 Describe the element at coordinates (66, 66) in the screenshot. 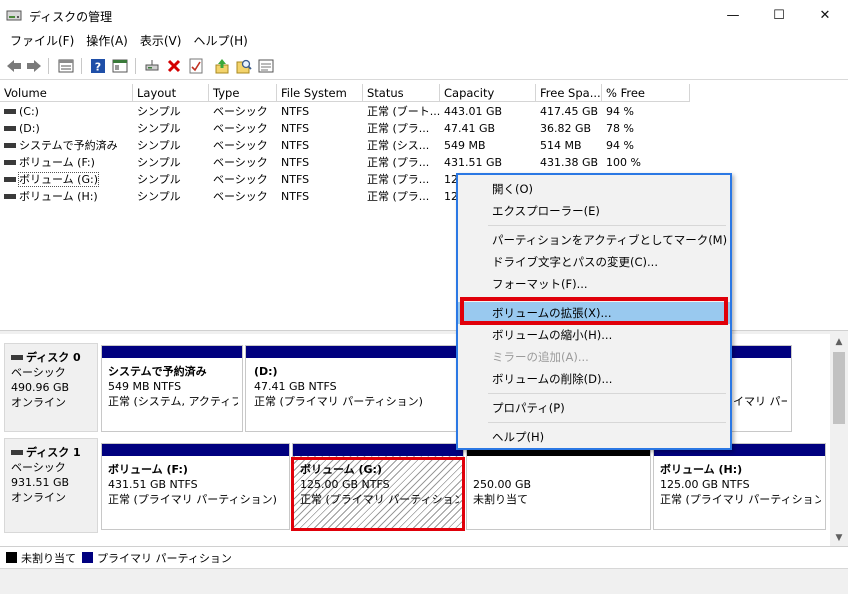

I see `disk-list-icon` at that location.